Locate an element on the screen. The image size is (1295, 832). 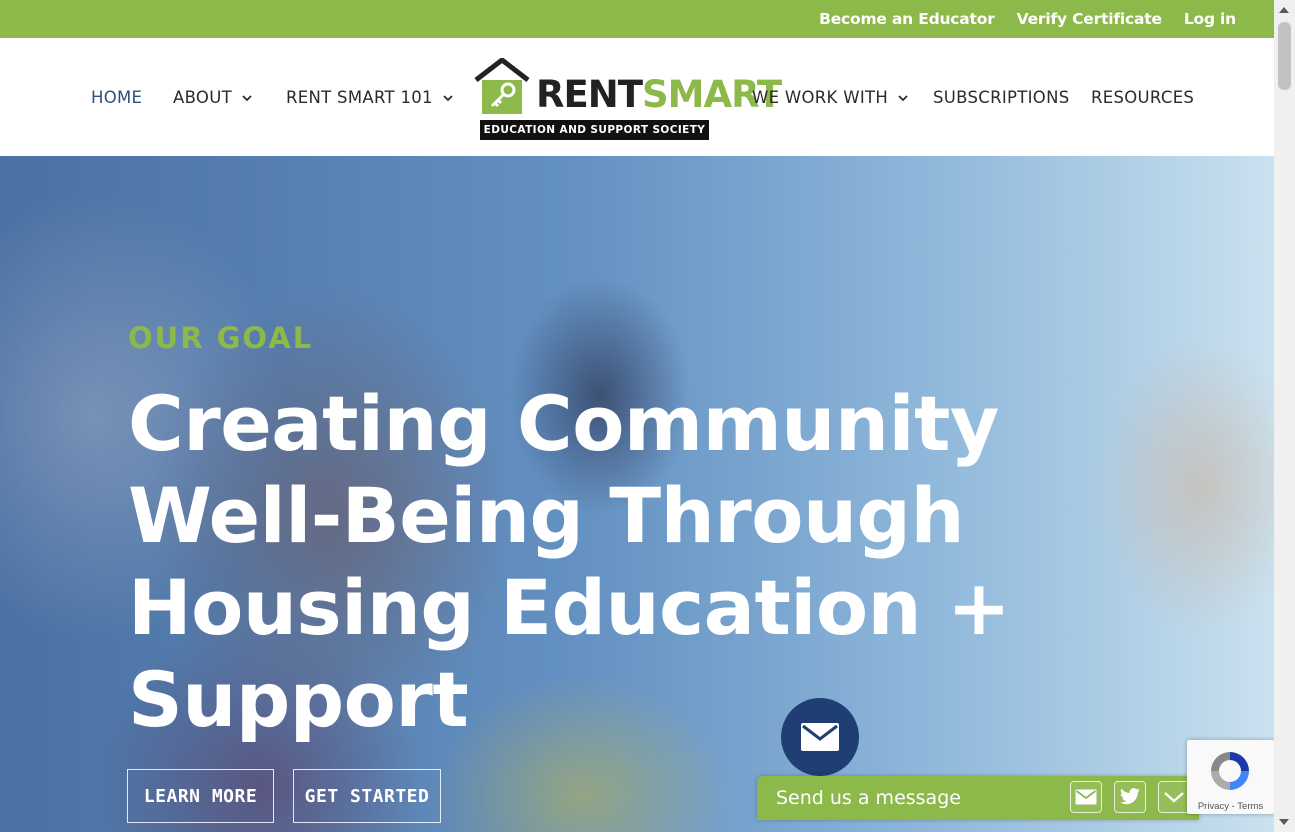
nav-we-work-with: WE WORK WITH is located at coordinates (831, 97).